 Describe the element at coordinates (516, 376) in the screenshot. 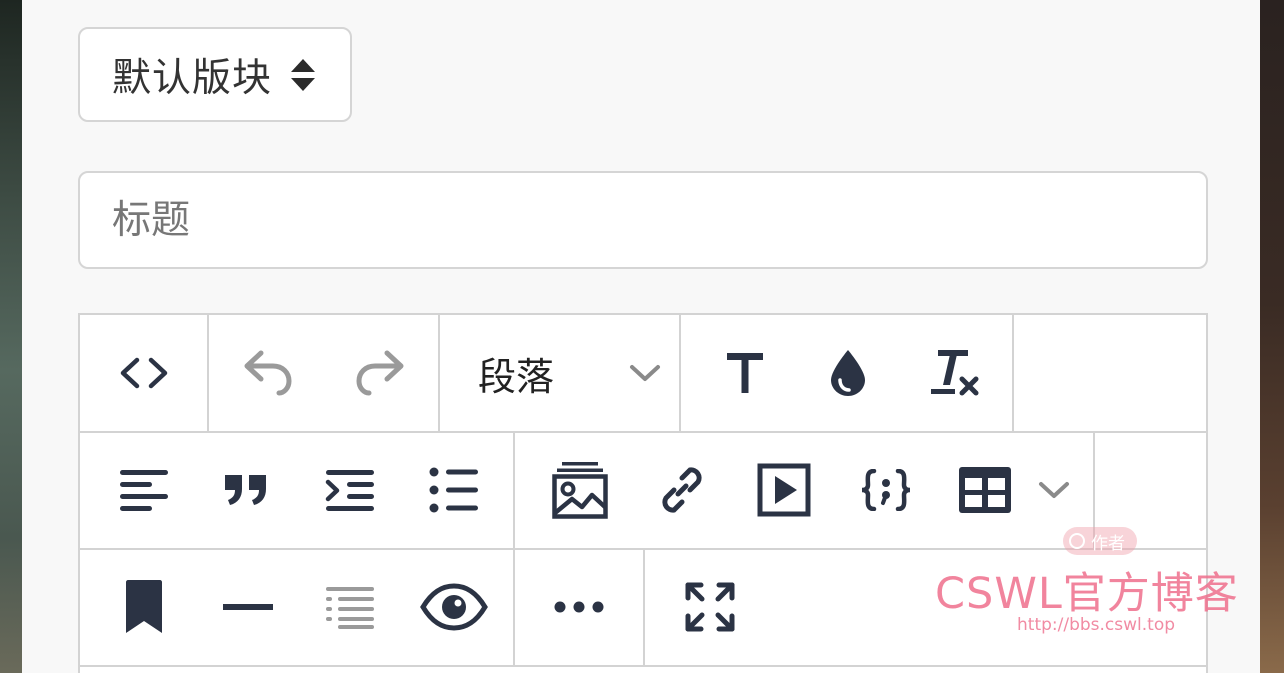

I see `paragraph-dropdown-label: 段落` at that location.